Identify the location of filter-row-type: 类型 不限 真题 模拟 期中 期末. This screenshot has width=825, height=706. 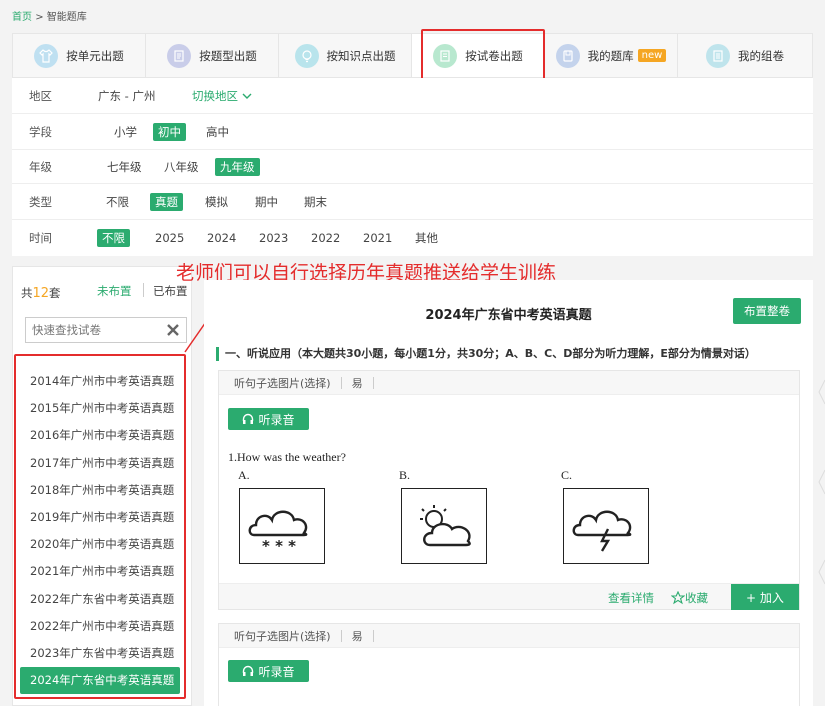
(412, 202).